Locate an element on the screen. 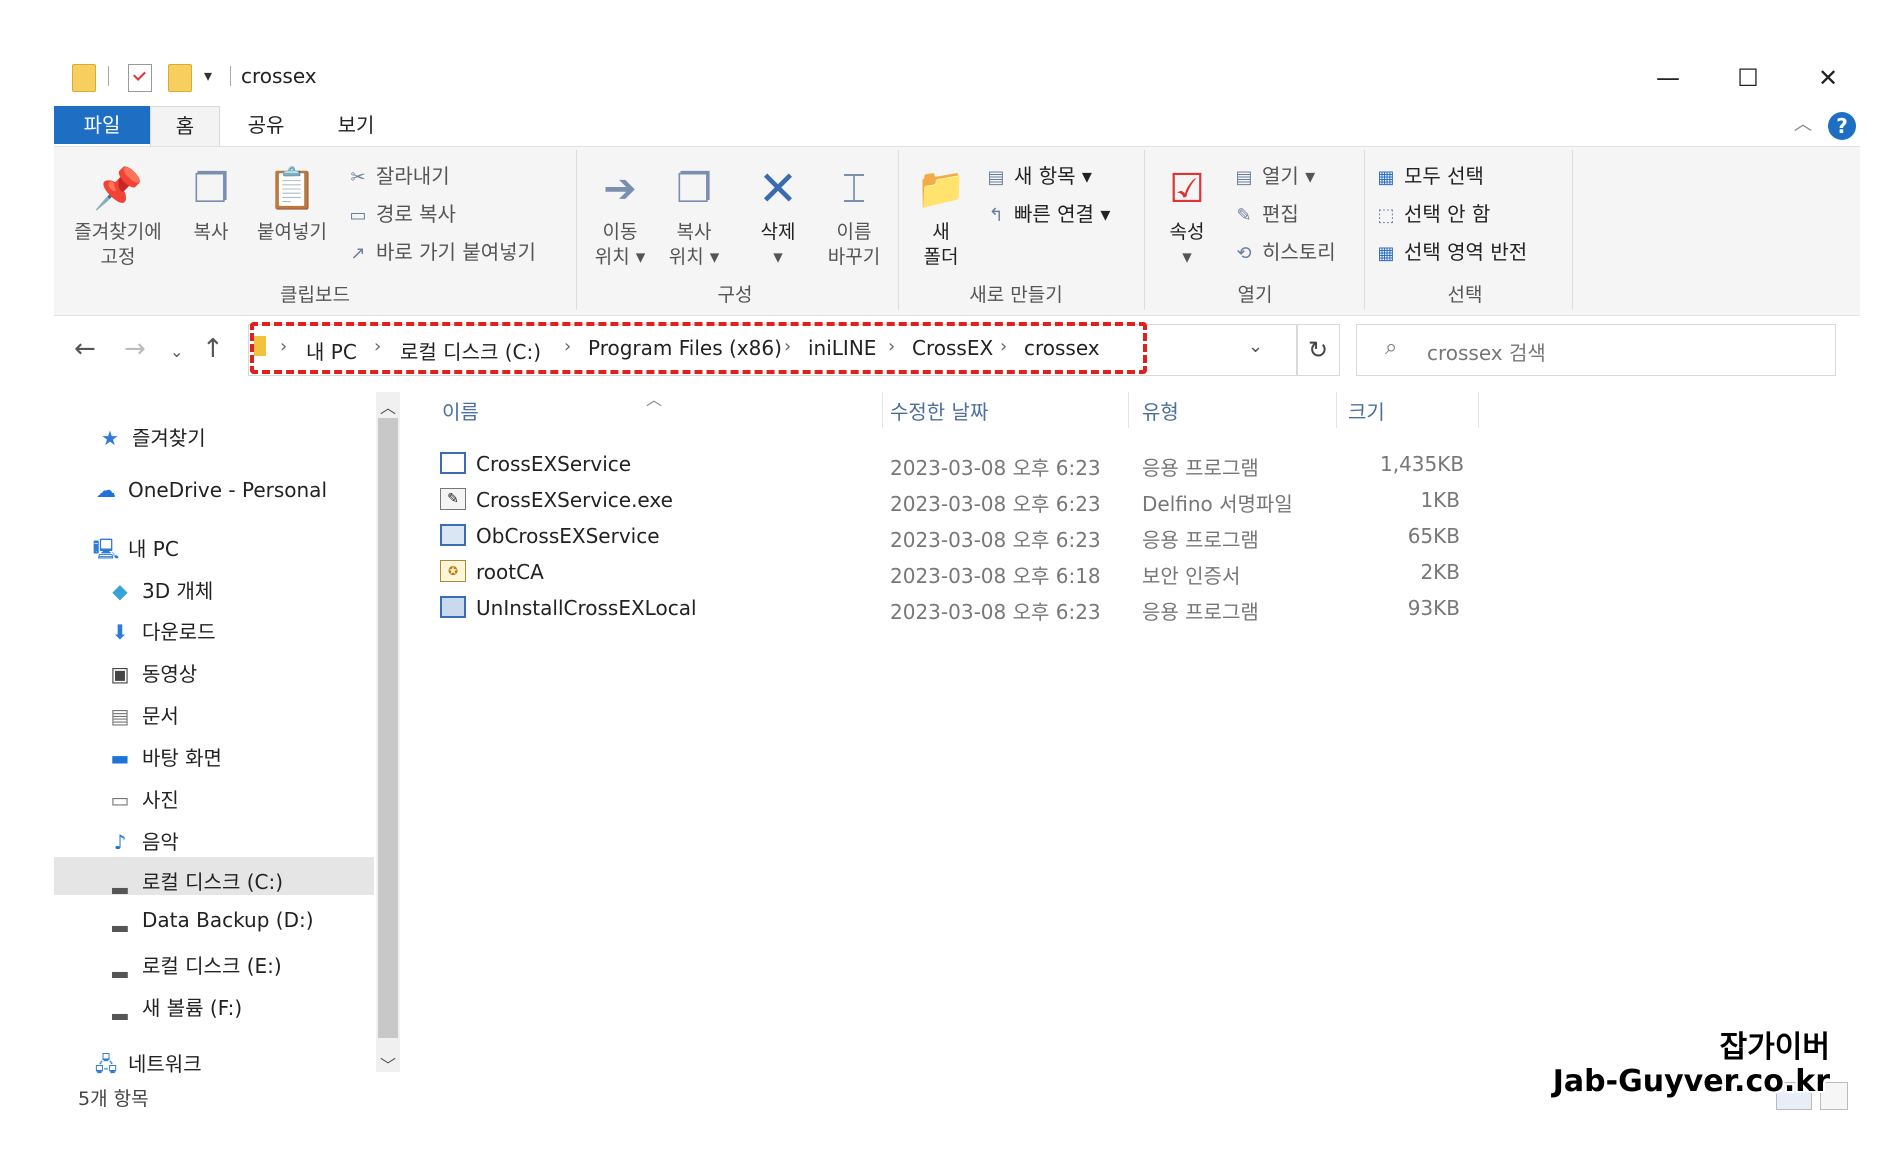 This screenshot has width=1904, height=1163. cloud-icon: ☁ is located at coordinates (106, 490).